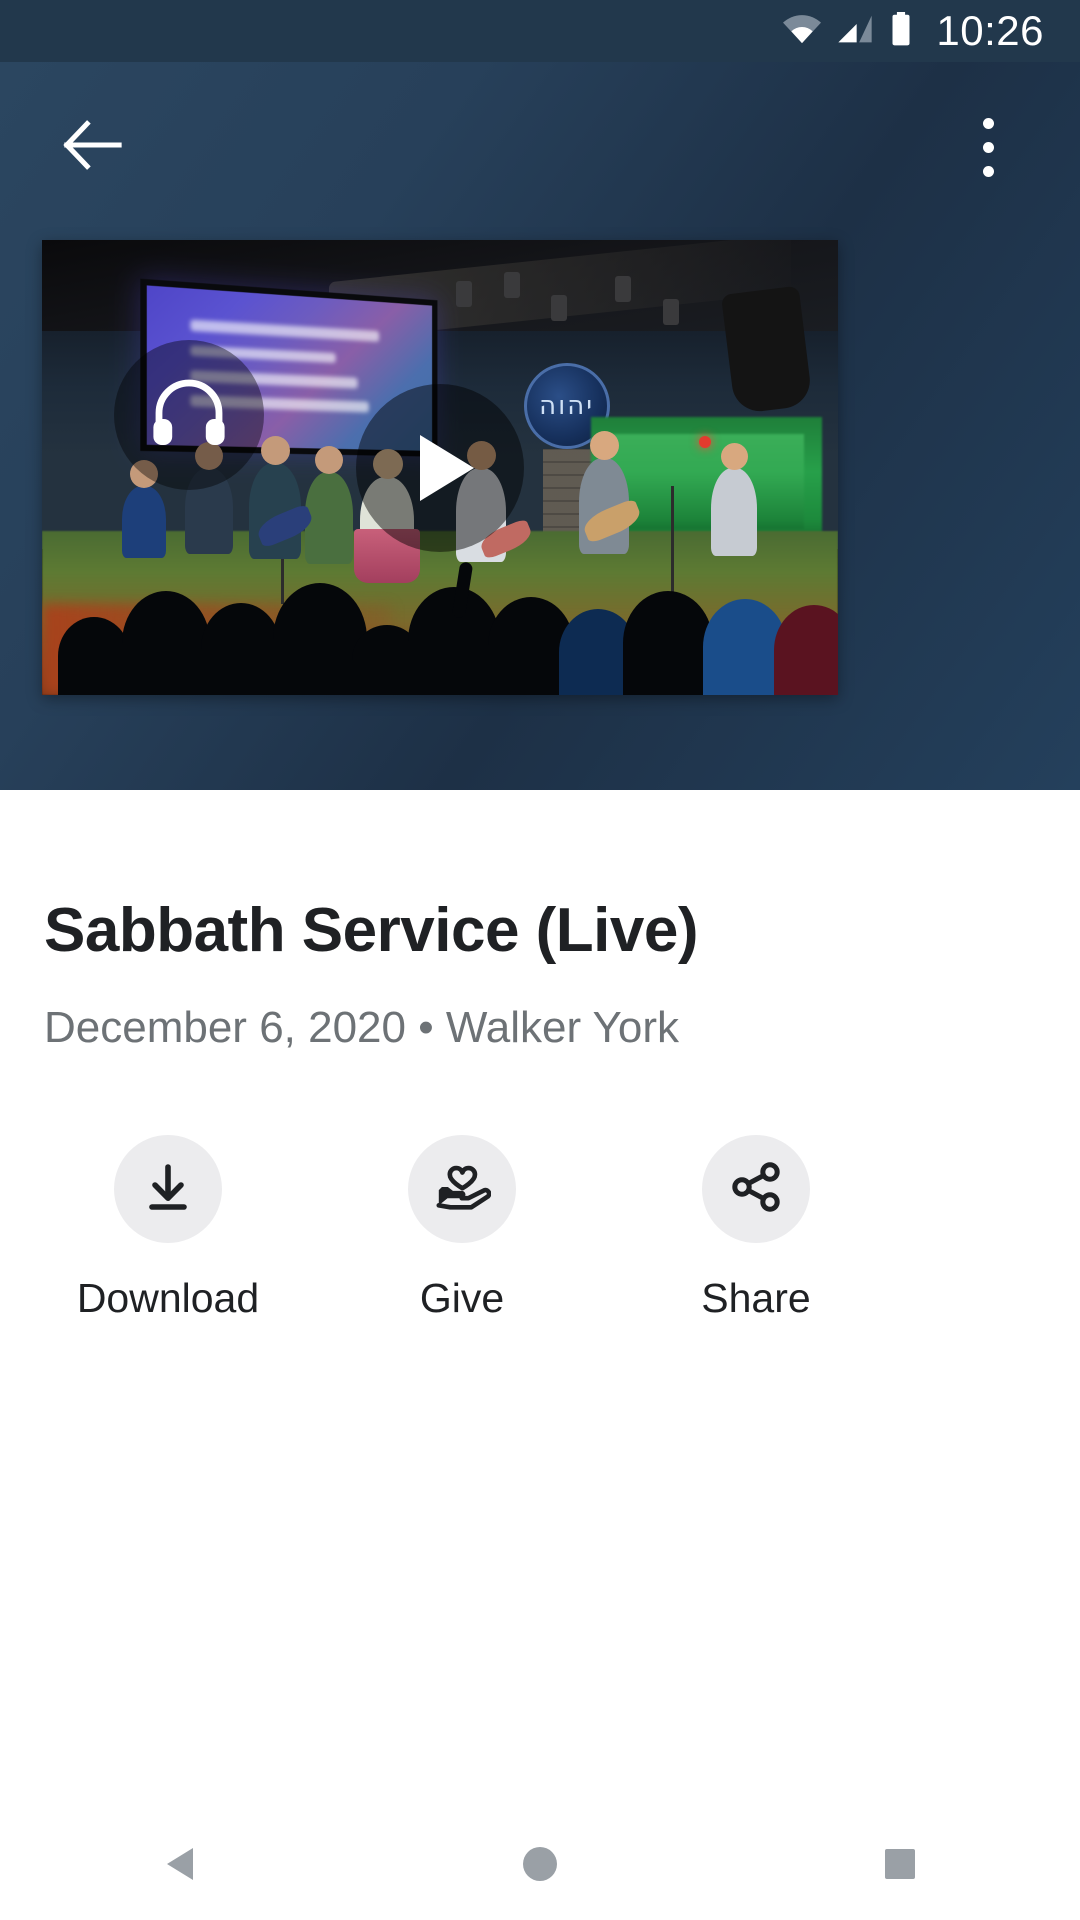  I want to click on nav-home-icon, so click(540, 1864).